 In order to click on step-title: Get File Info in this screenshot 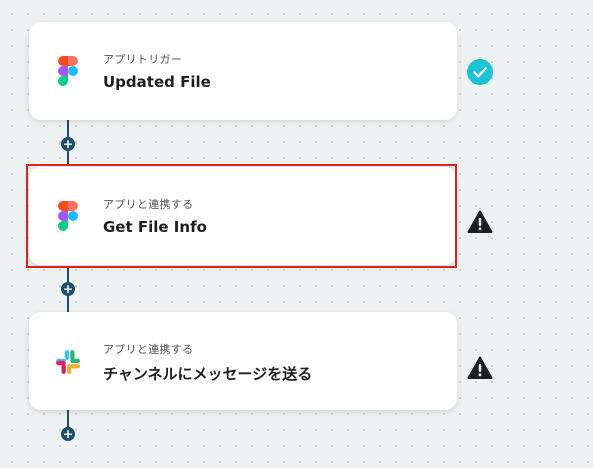, I will do `click(155, 227)`.